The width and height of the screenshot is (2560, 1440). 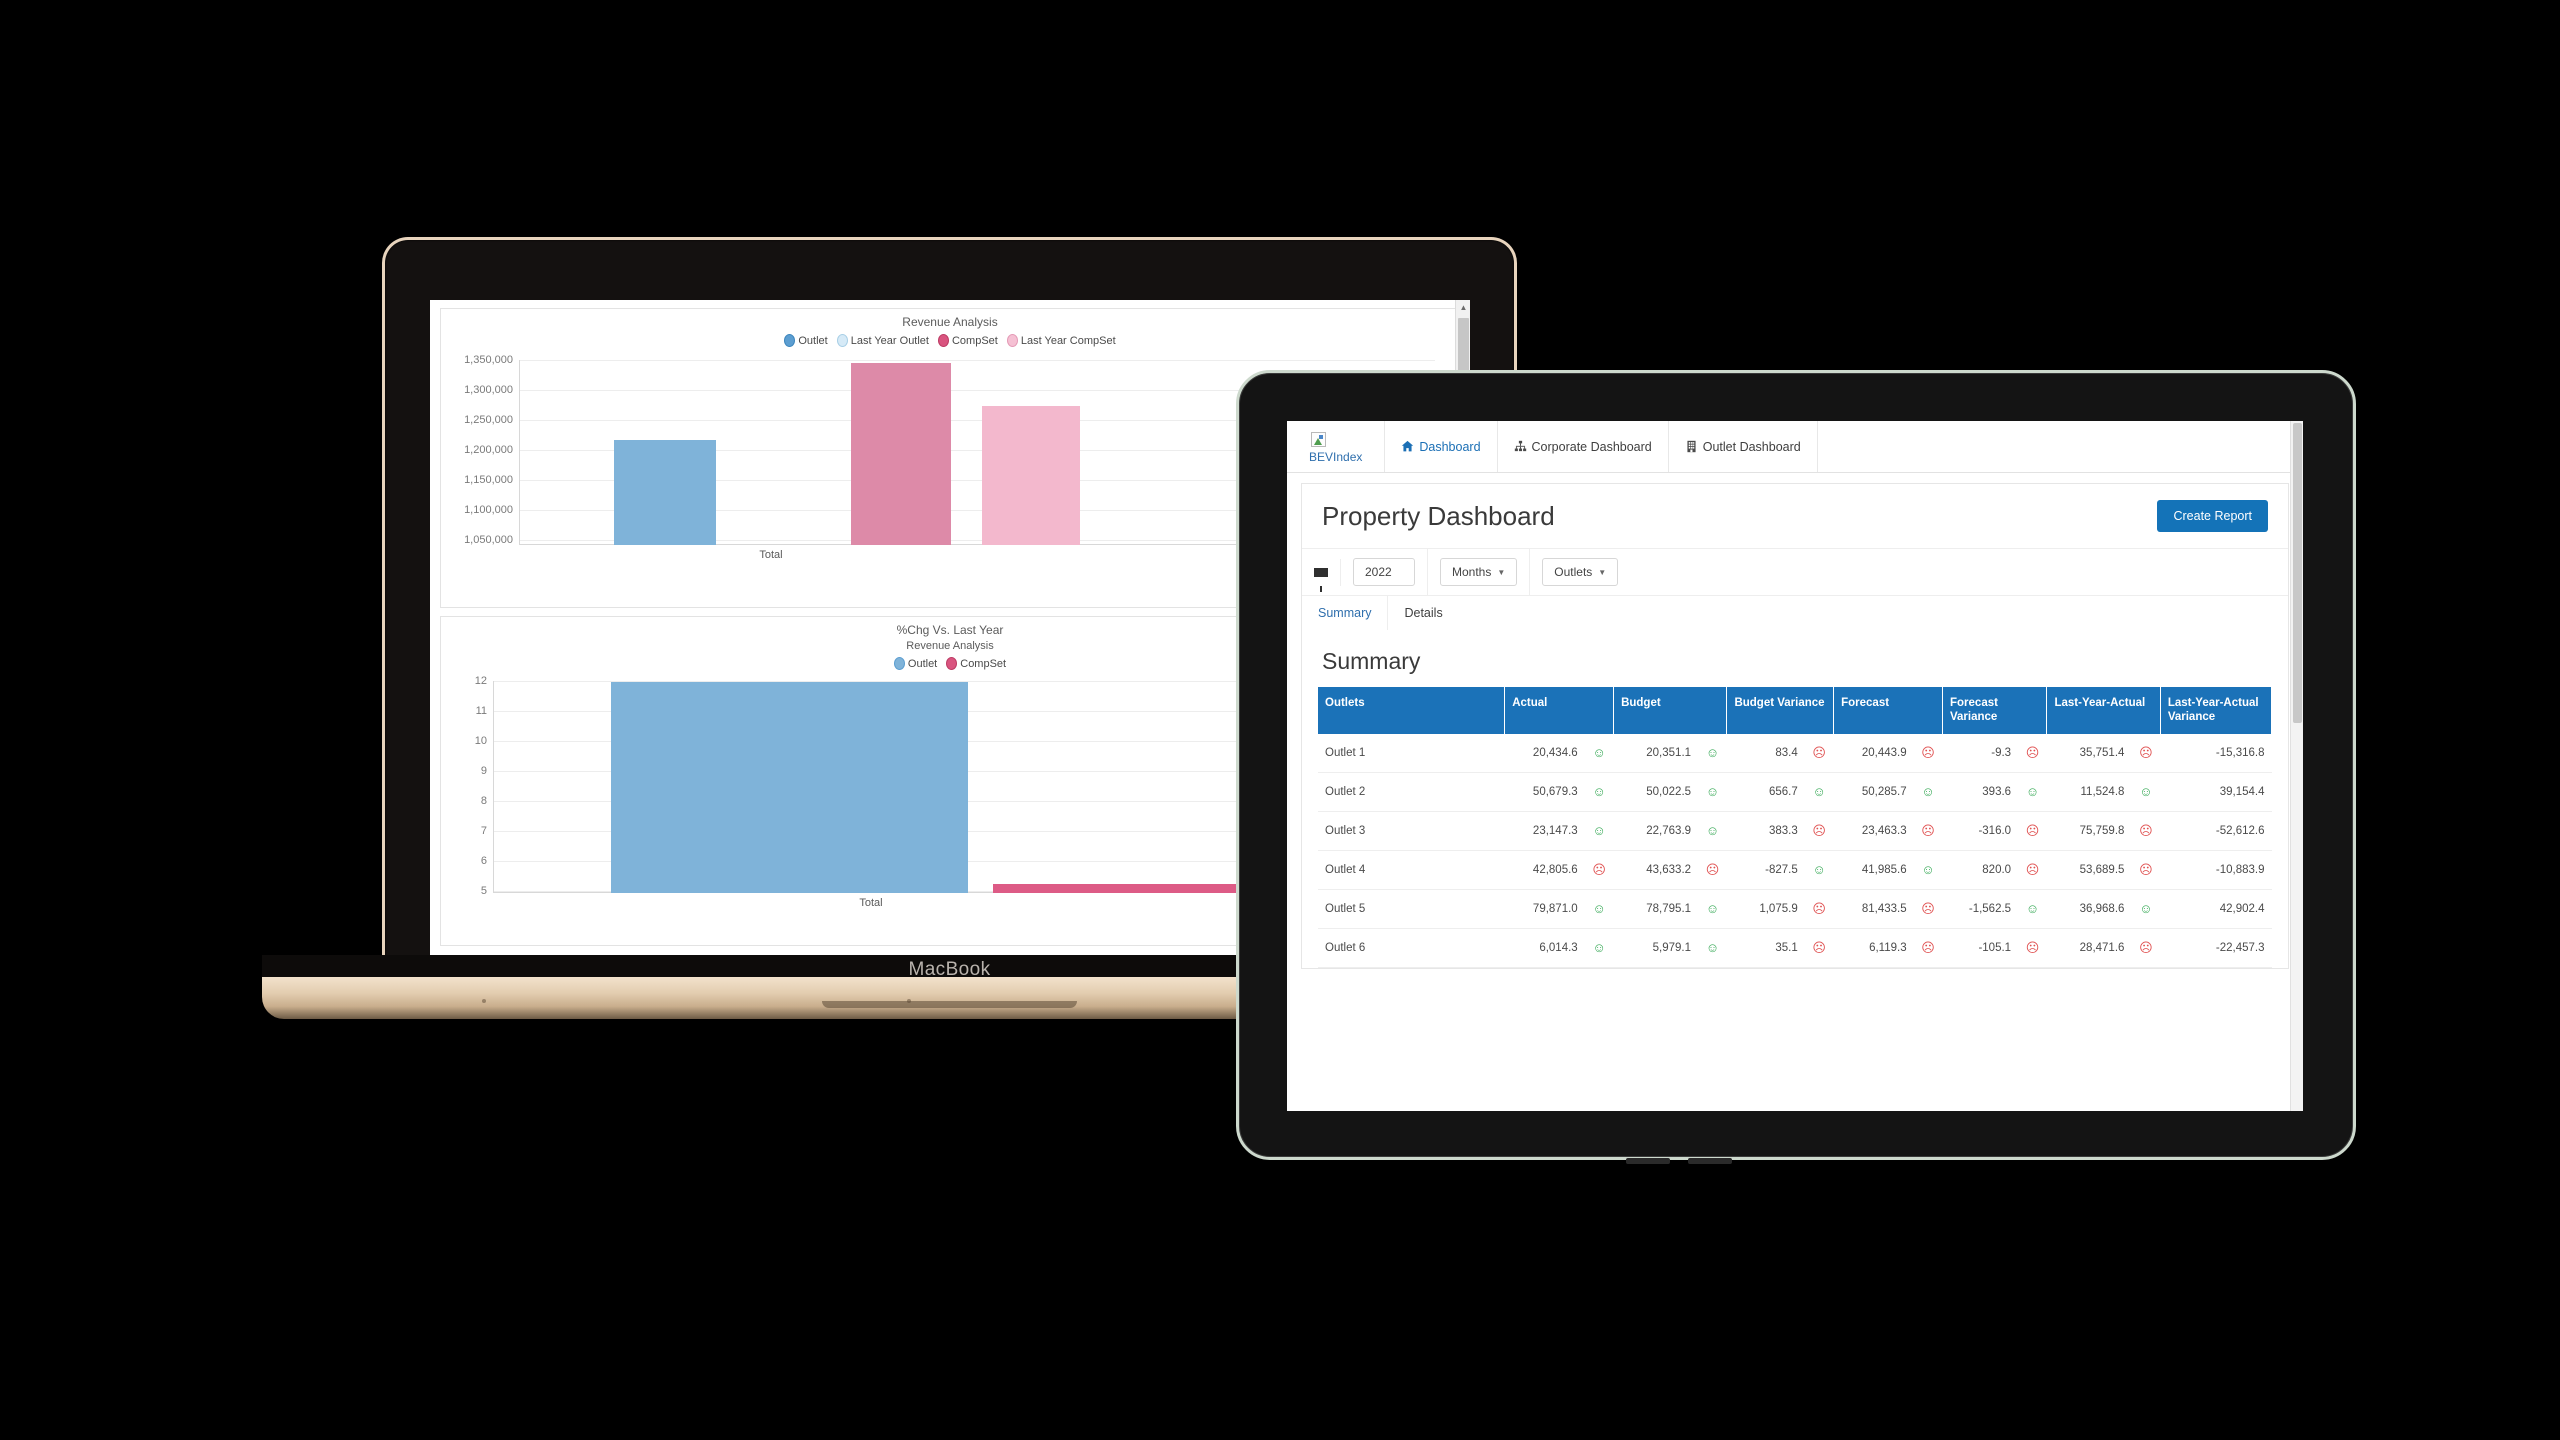 What do you see at coordinates (813, 340) in the screenshot?
I see `legend-label-outlet: Outlet` at bounding box center [813, 340].